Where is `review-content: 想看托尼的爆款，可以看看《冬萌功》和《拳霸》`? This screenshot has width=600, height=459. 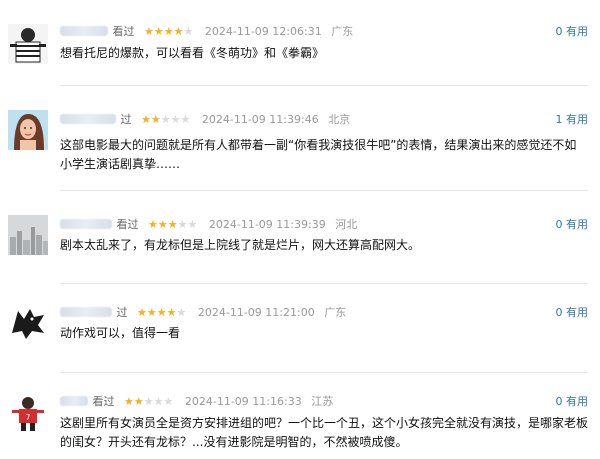 review-content: 想看托尼的爆款，可以看看《冬萌功》和《拳霸》 is located at coordinates (192, 53).